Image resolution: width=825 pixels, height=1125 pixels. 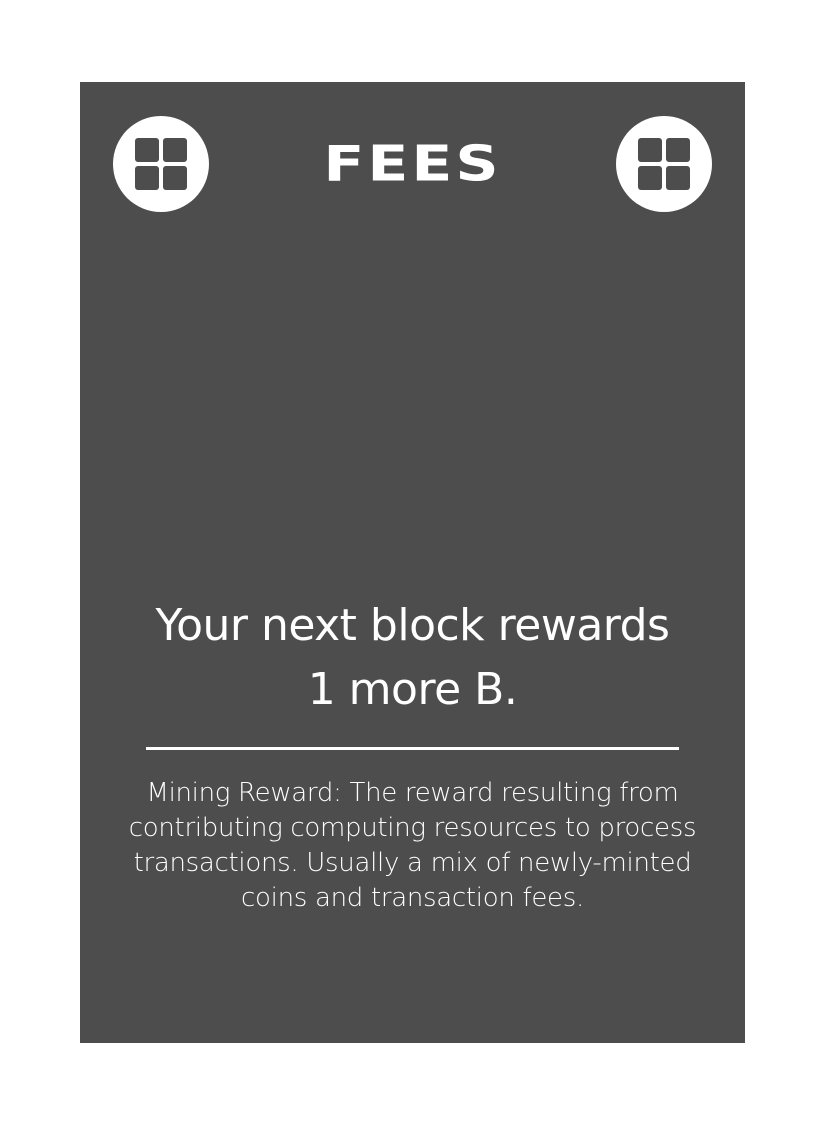 I want to click on top-right-badge, so click(x=664, y=164).